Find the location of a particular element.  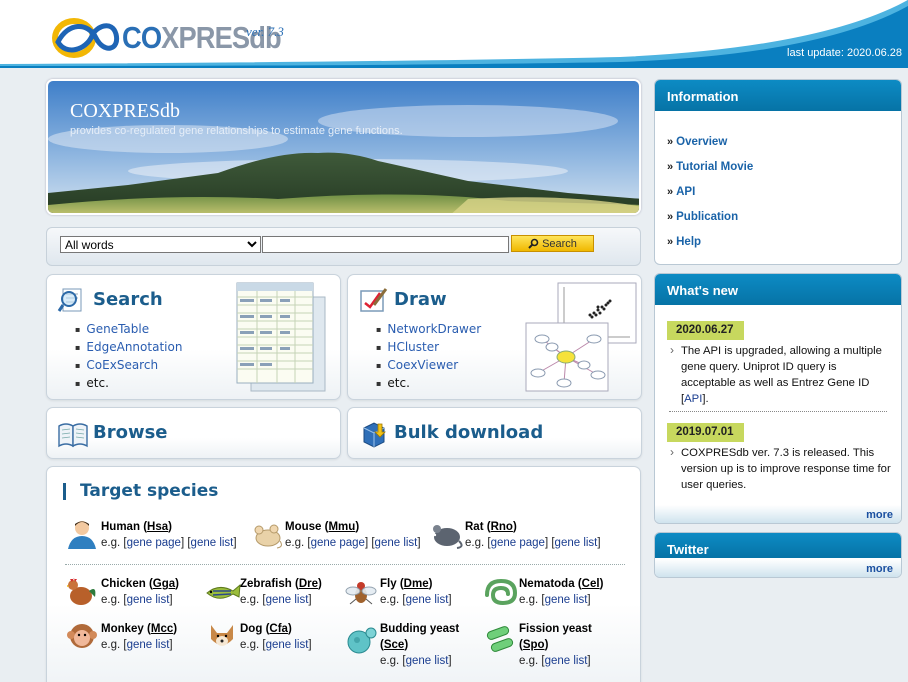

etc-label: etc. is located at coordinates (398, 383).